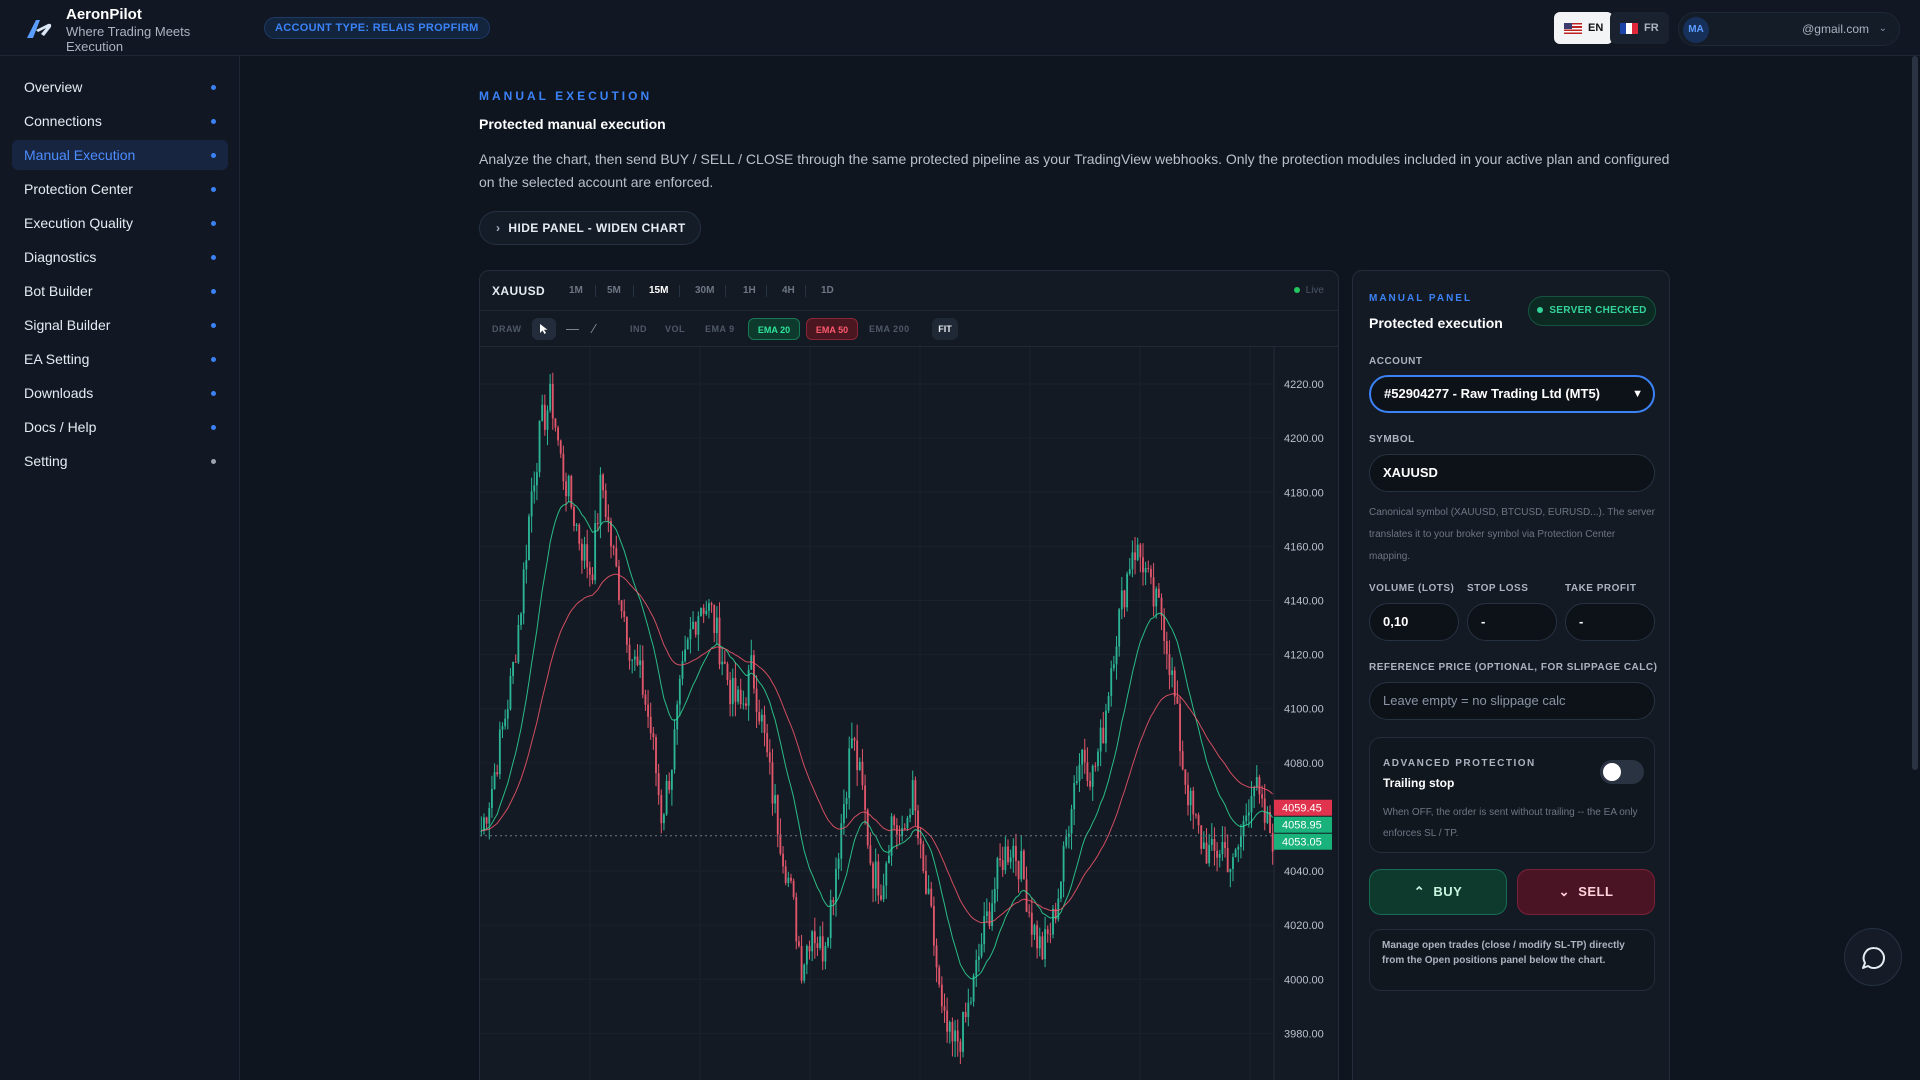 The image size is (1920, 1080). What do you see at coordinates (1512, 394) in the screenshot?
I see `account-select: #52904277 - Raw Trading Ltd (MT5) ▼` at bounding box center [1512, 394].